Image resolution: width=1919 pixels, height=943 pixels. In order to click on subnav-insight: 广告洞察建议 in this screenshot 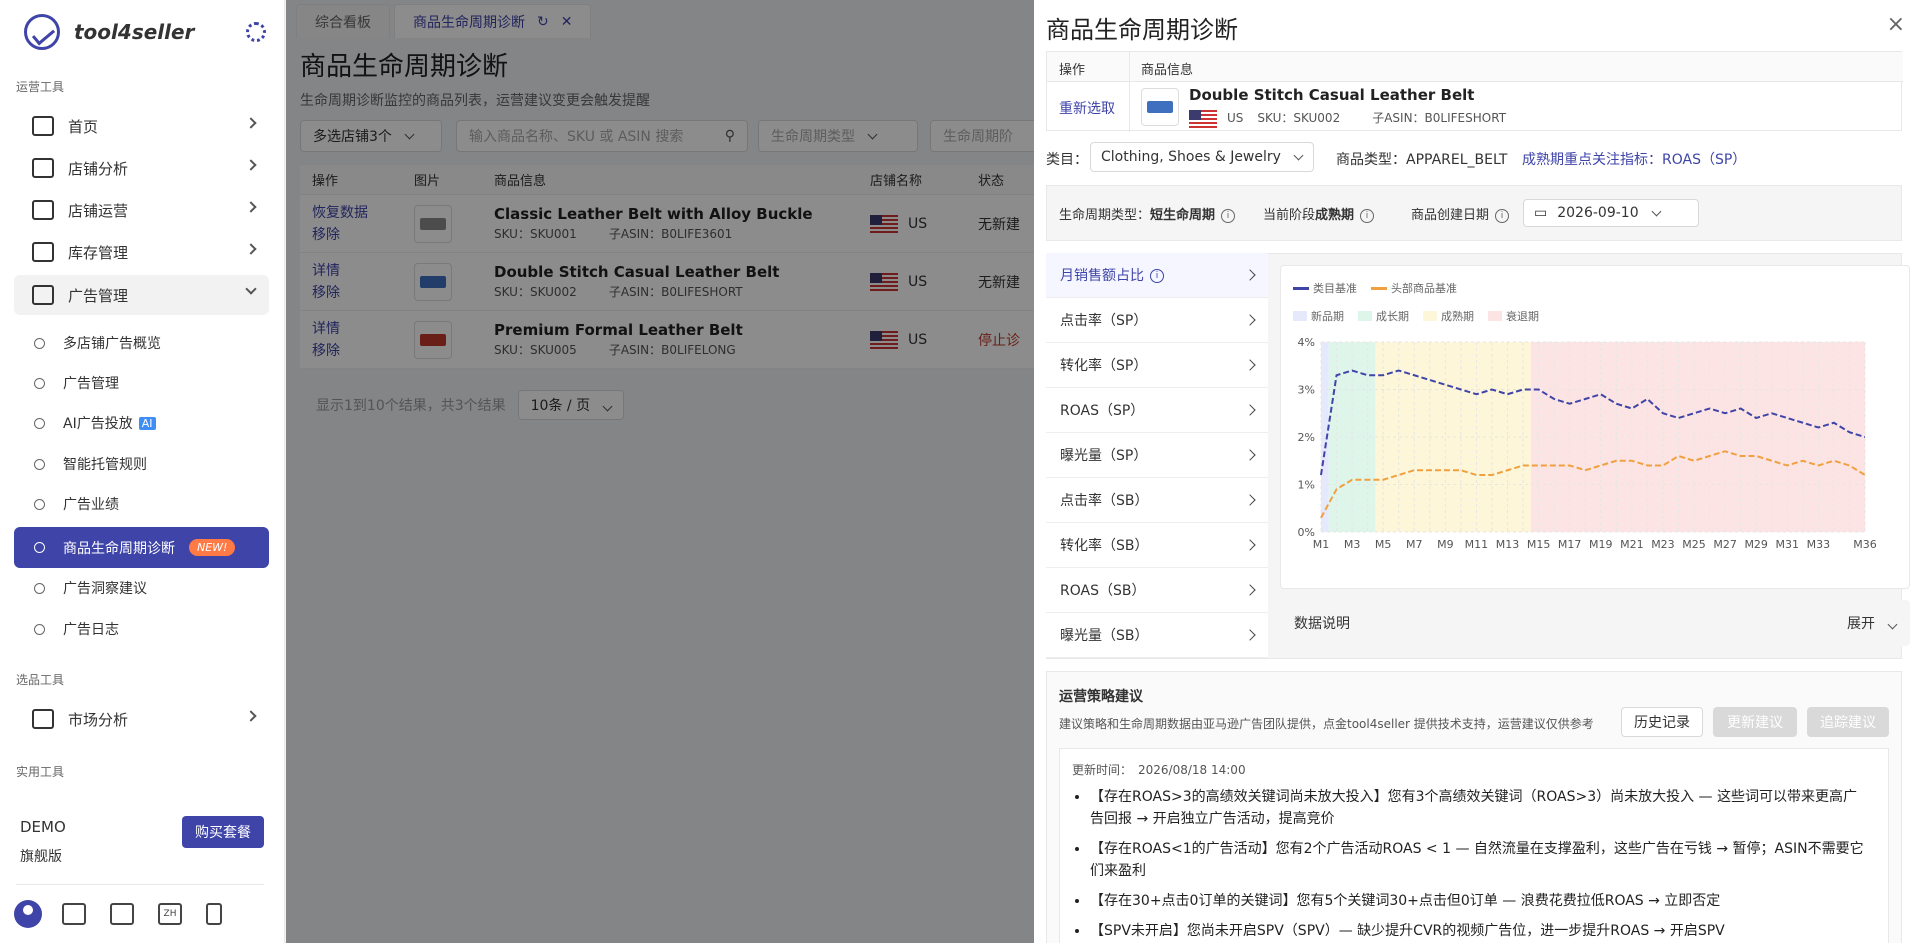, I will do `click(141, 588)`.